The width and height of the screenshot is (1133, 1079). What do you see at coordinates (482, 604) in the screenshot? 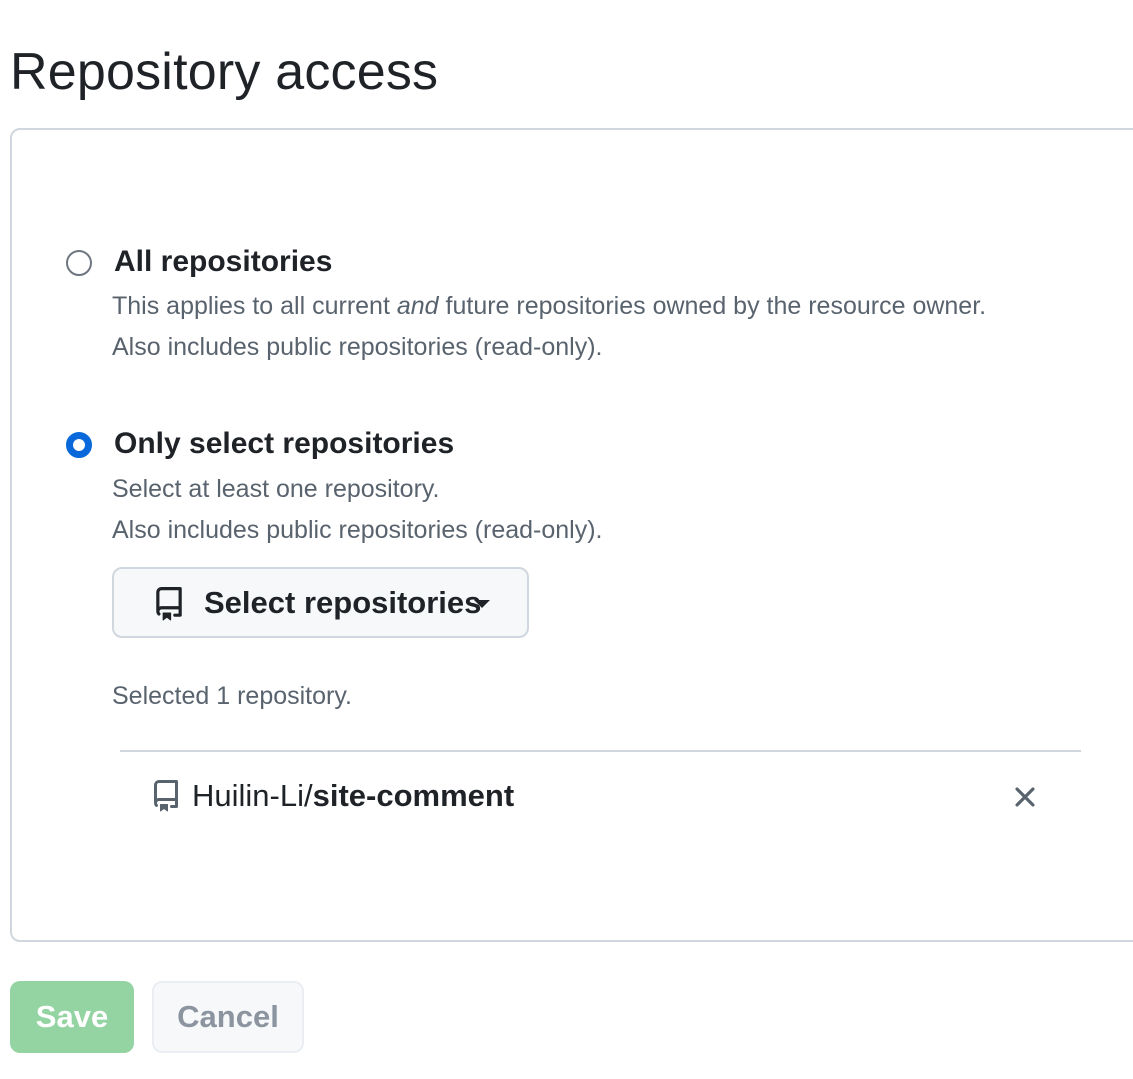
I see `caret-down-icon` at bounding box center [482, 604].